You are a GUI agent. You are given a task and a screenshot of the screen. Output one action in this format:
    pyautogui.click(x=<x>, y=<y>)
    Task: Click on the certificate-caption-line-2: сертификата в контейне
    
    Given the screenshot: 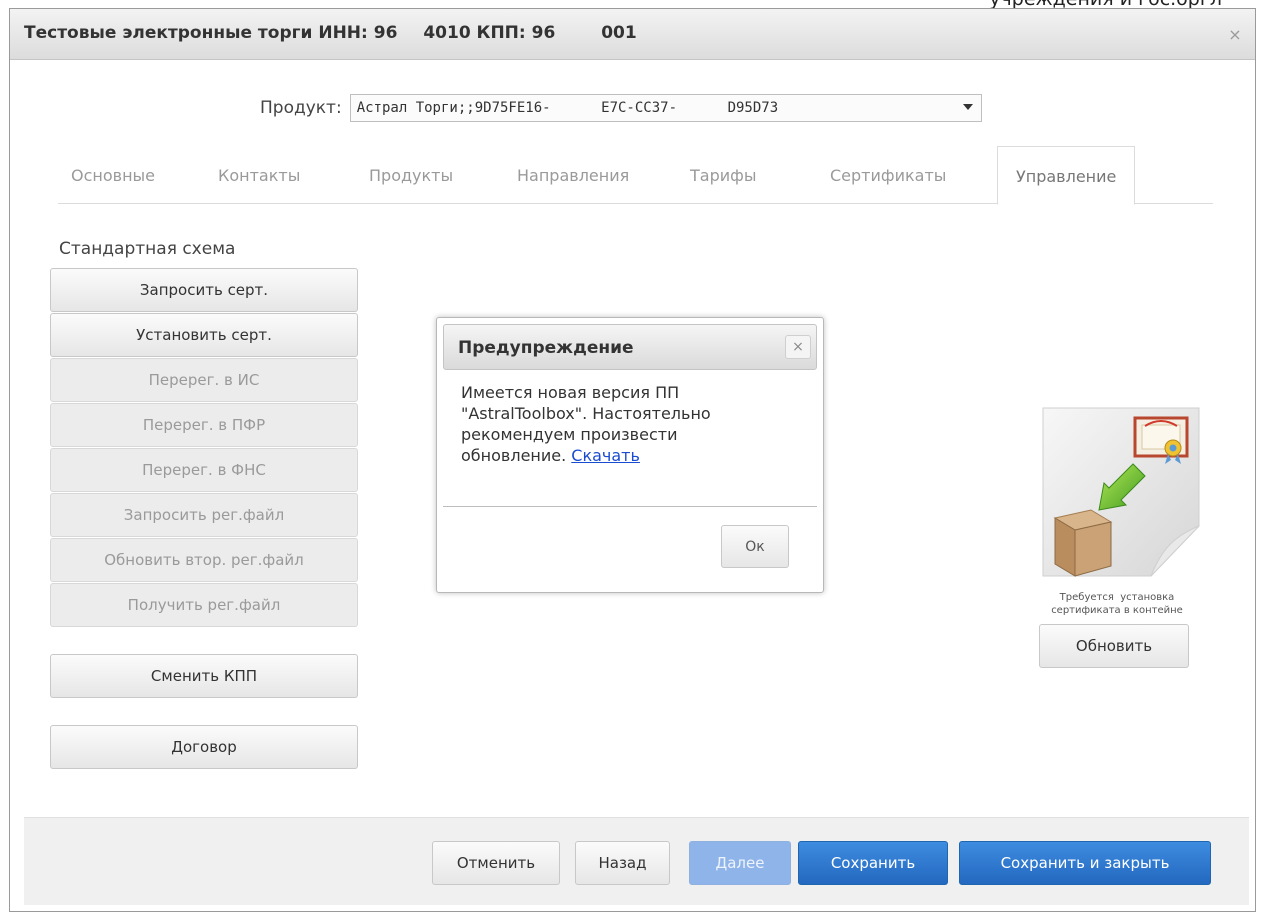 What is the action you would take?
    pyautogui.click(x=1117, y=610)
    